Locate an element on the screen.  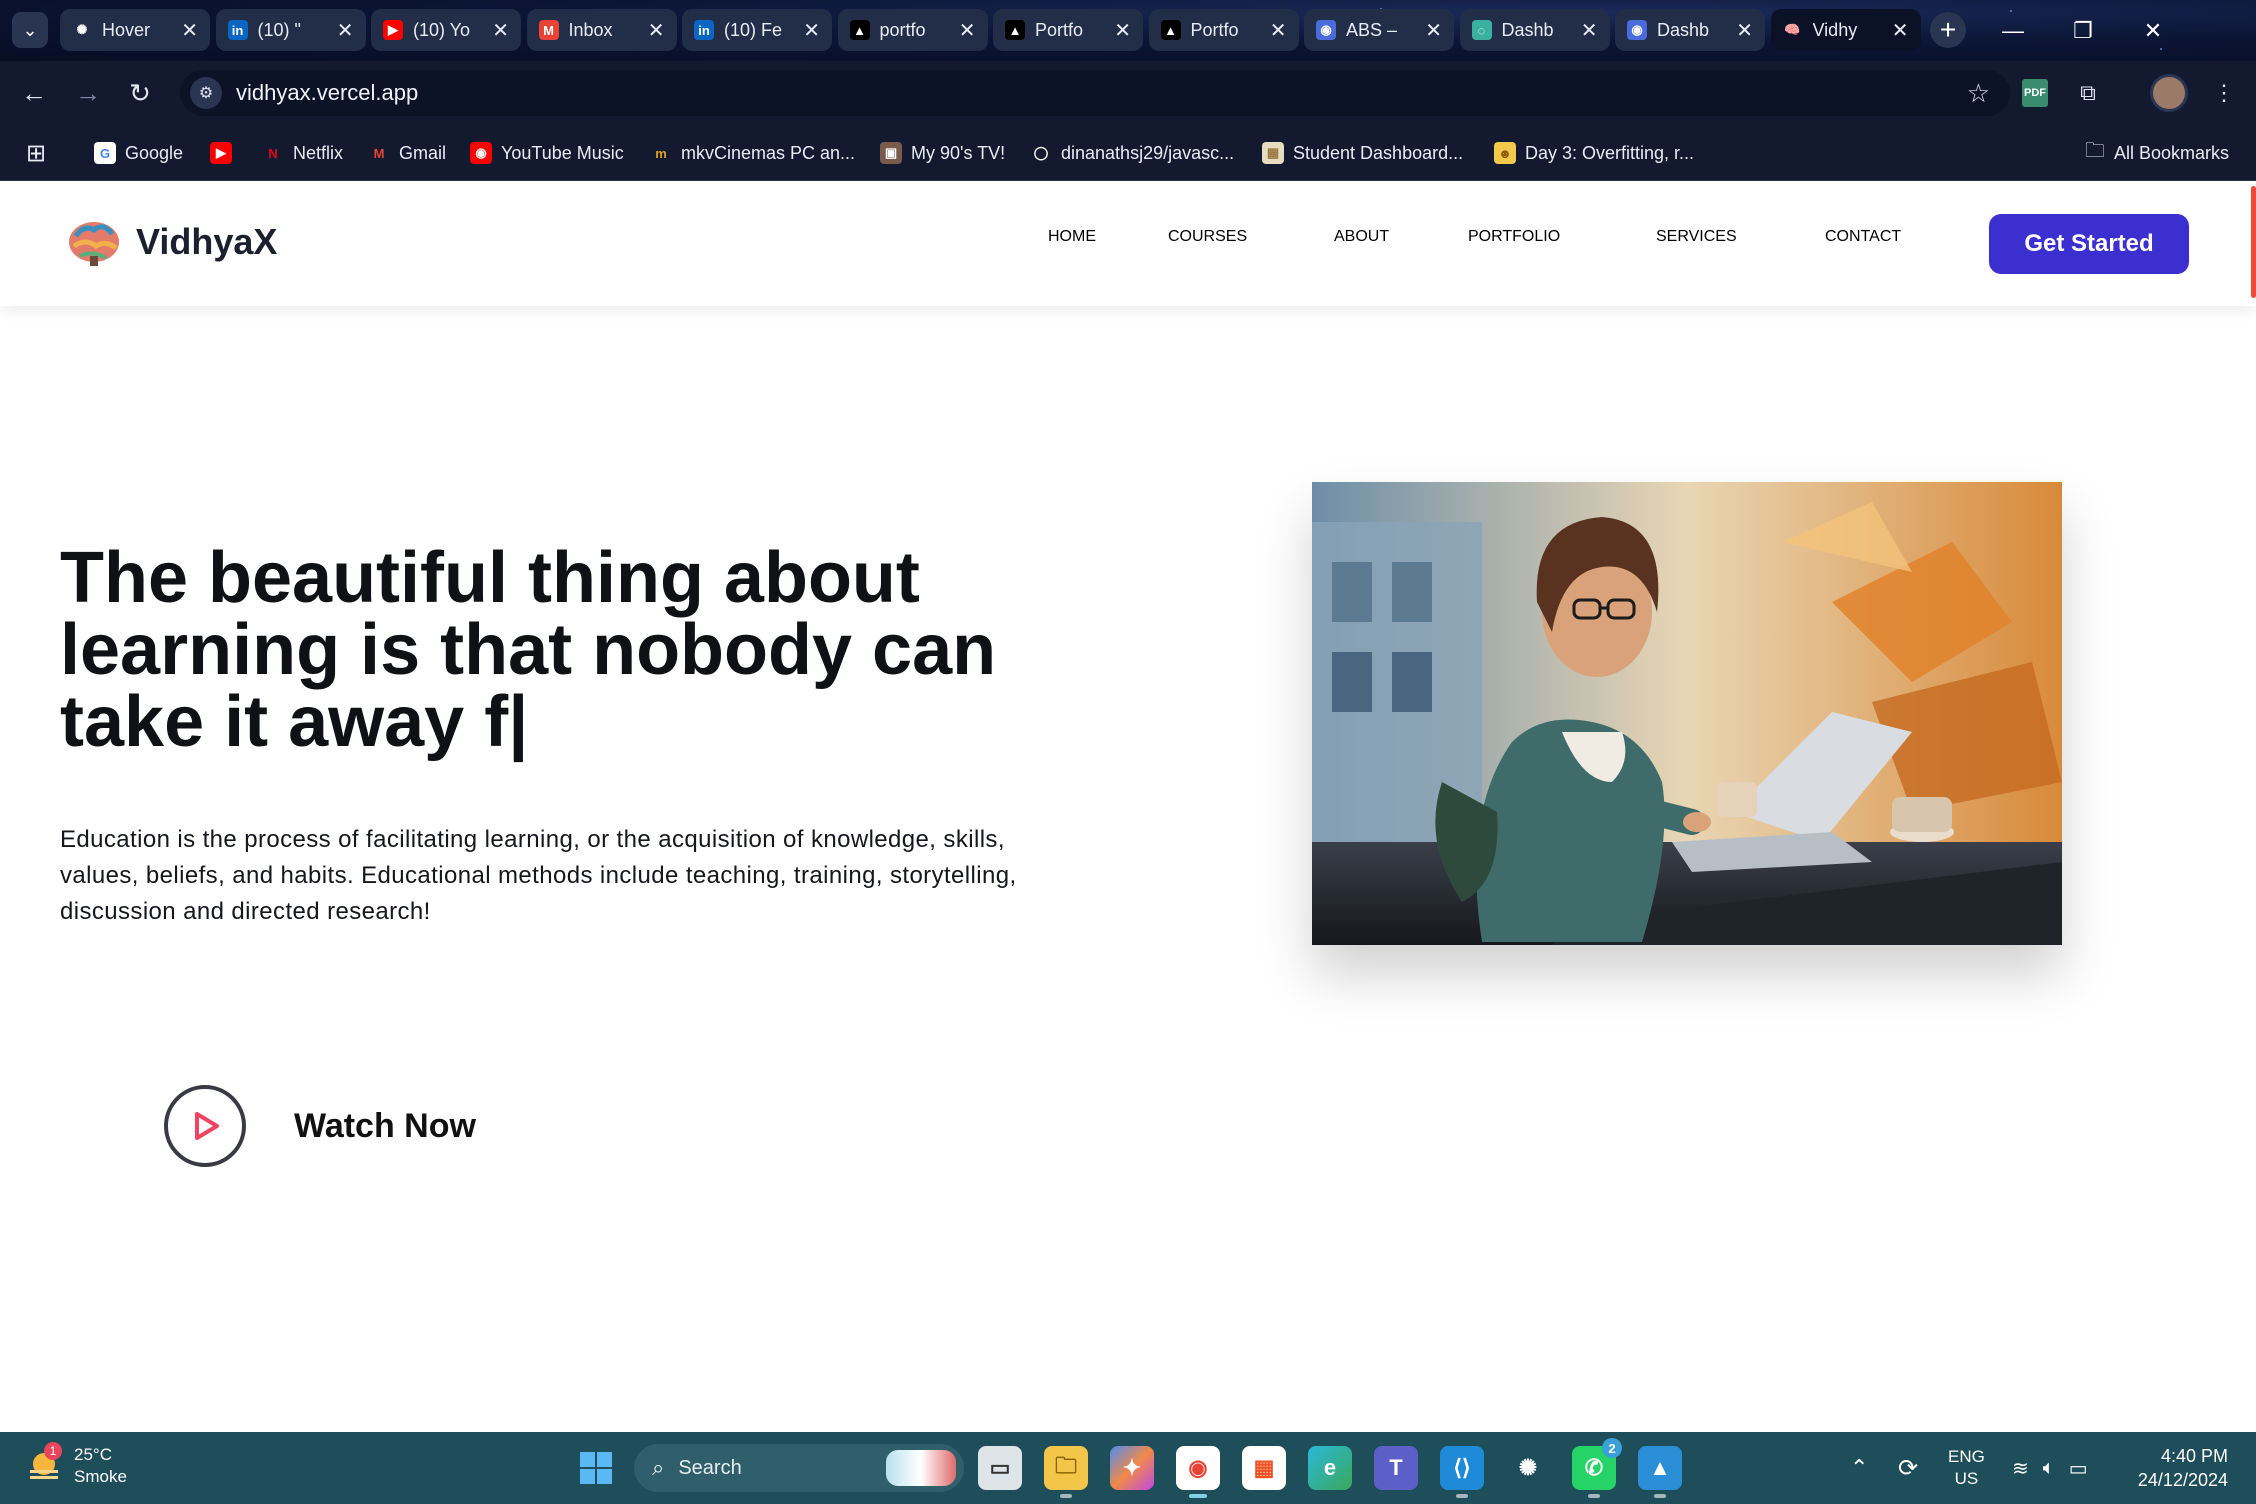
search-highlight-icon is located at coordinates (921, 1468).